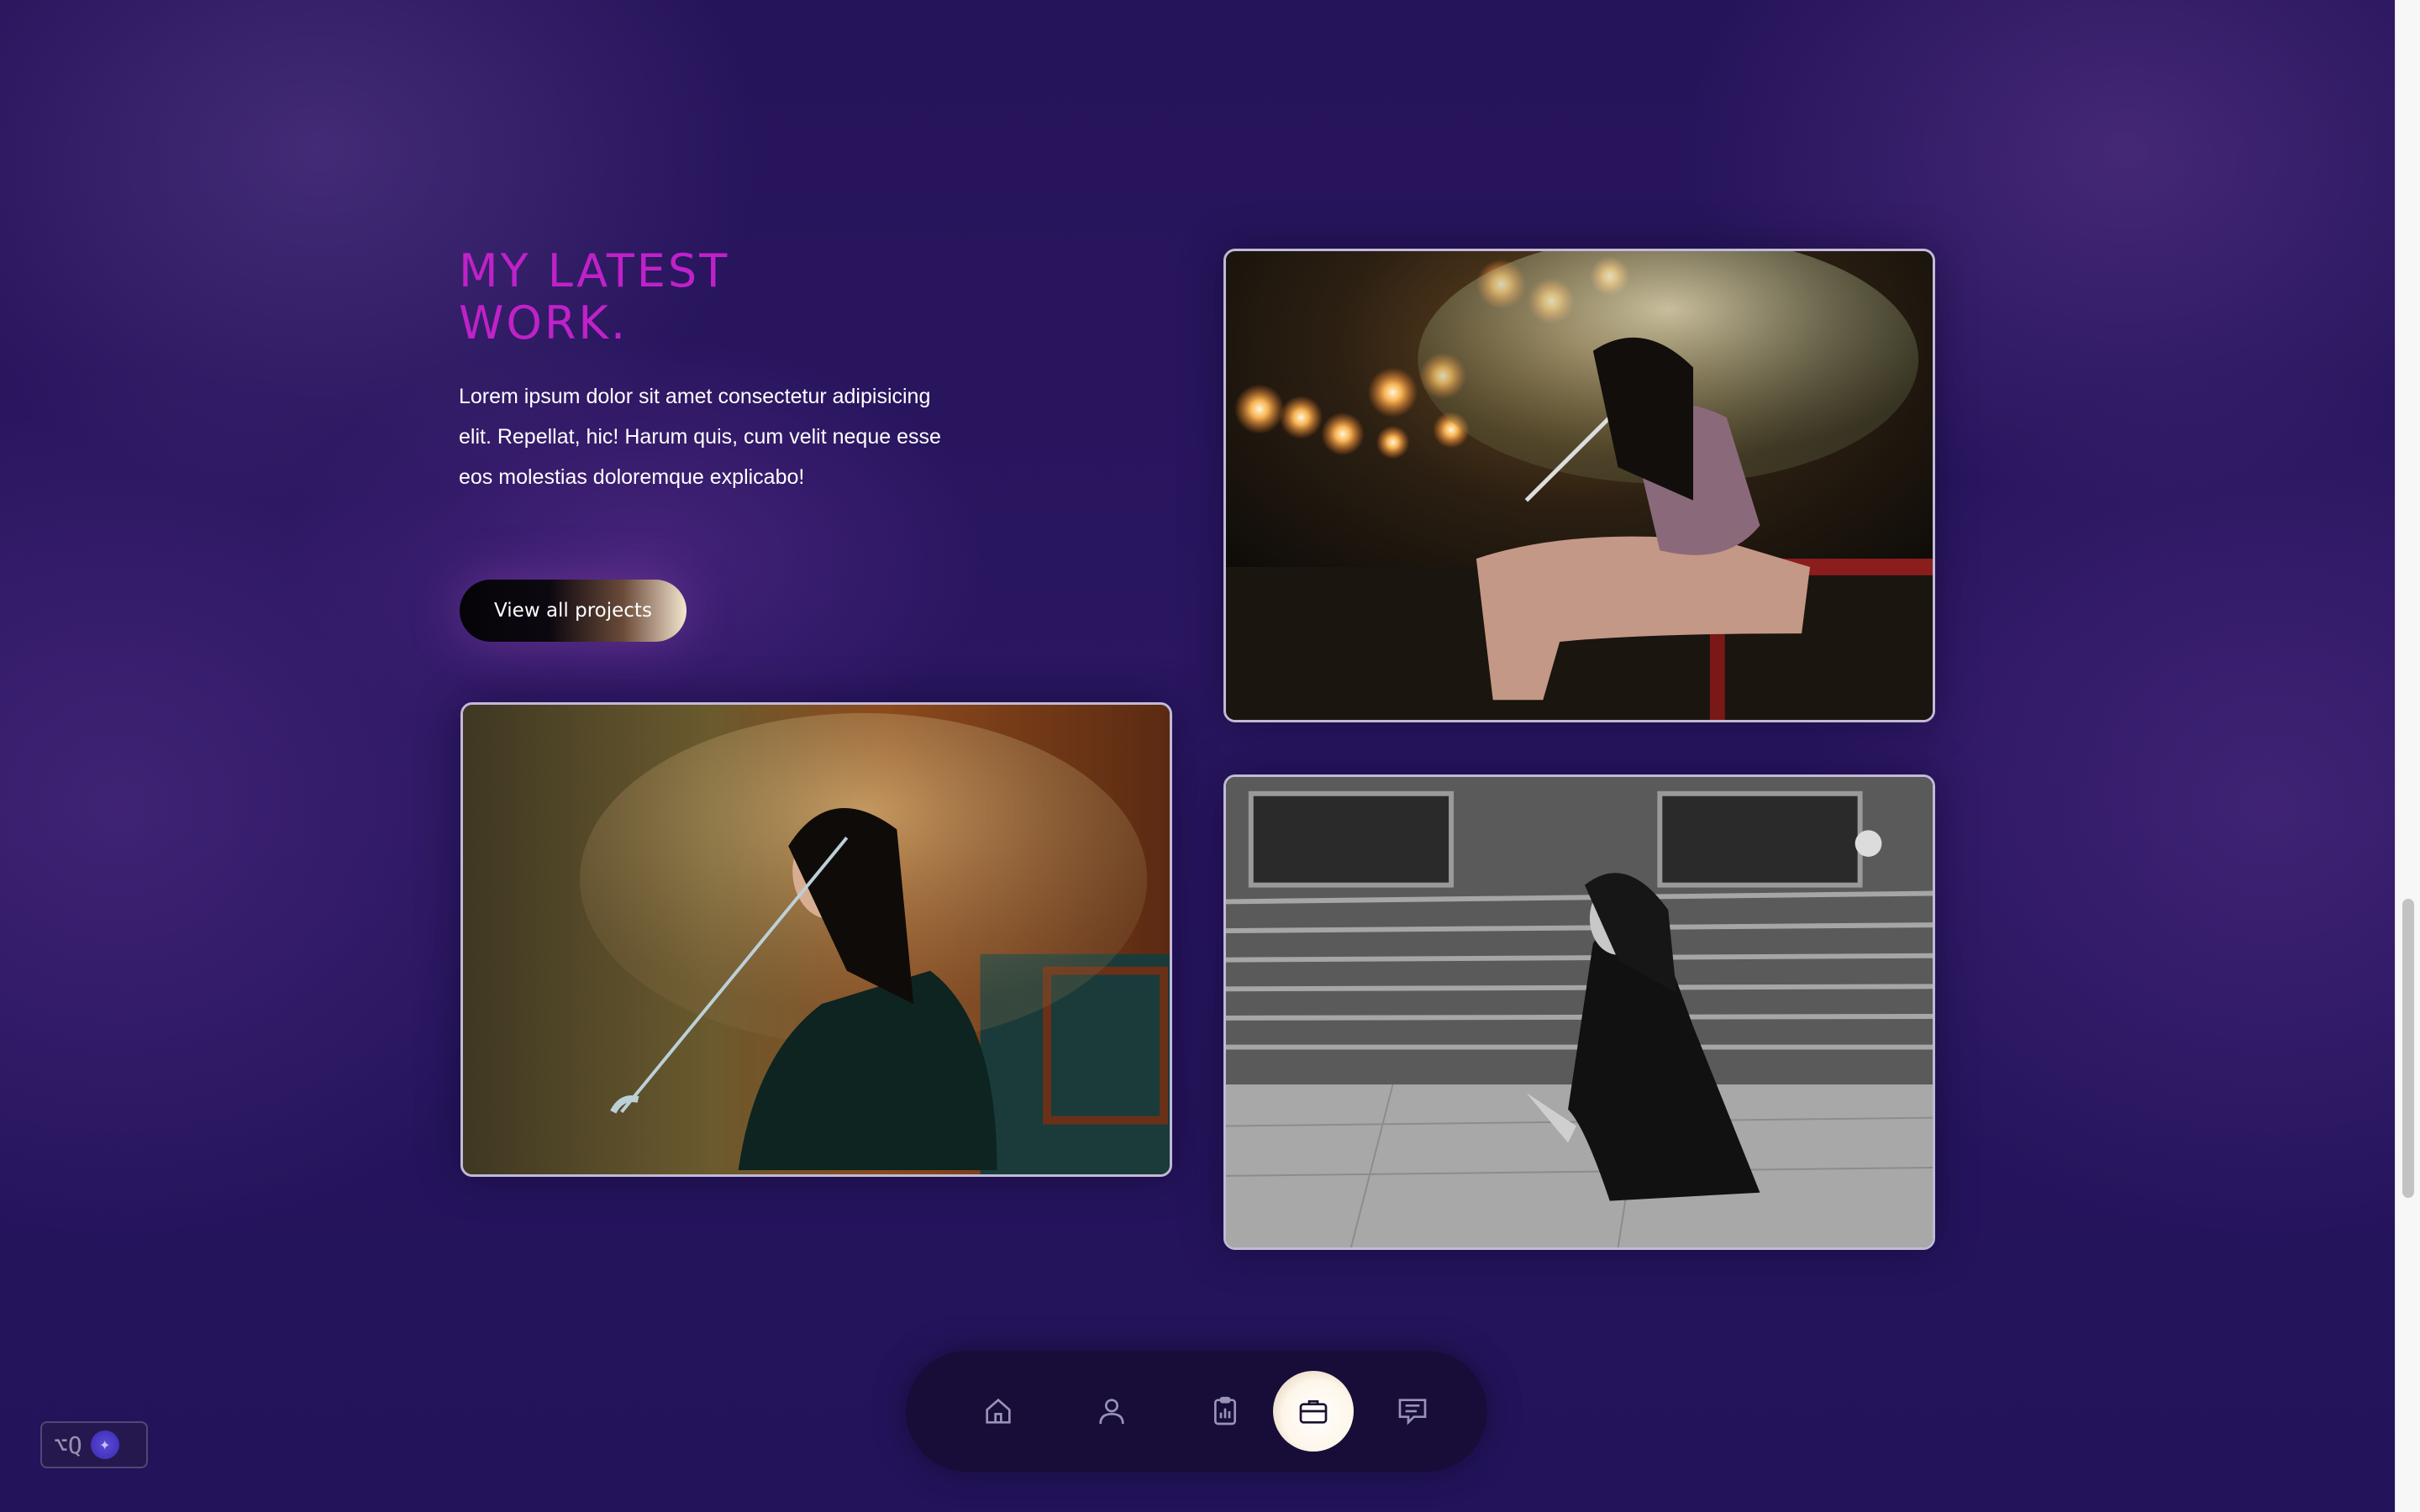 This screenshot has height=1512, width=2420. Describe the element at coordinates (594, 270) in the screenshot. I see `heading-line-1: MY LATEST` at that location.